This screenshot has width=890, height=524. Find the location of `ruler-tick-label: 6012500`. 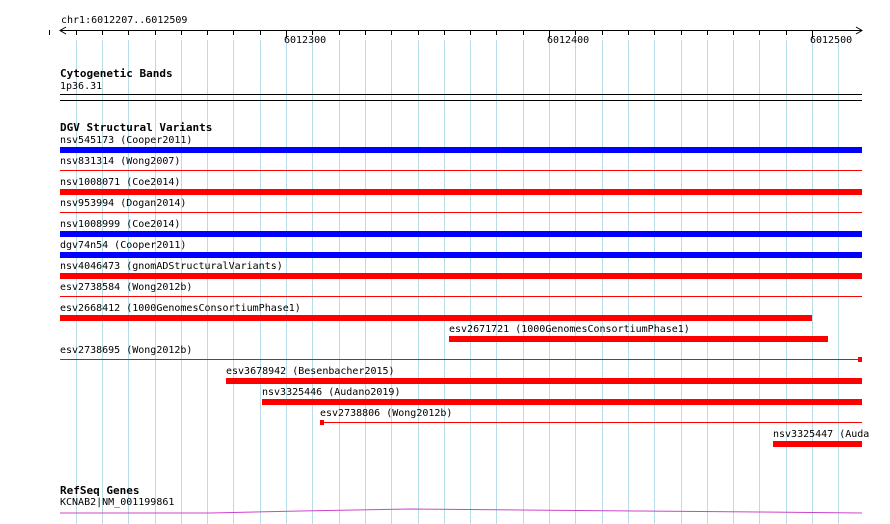

ruler-tick-label: 6012500 is located at coordinates (831, 40).